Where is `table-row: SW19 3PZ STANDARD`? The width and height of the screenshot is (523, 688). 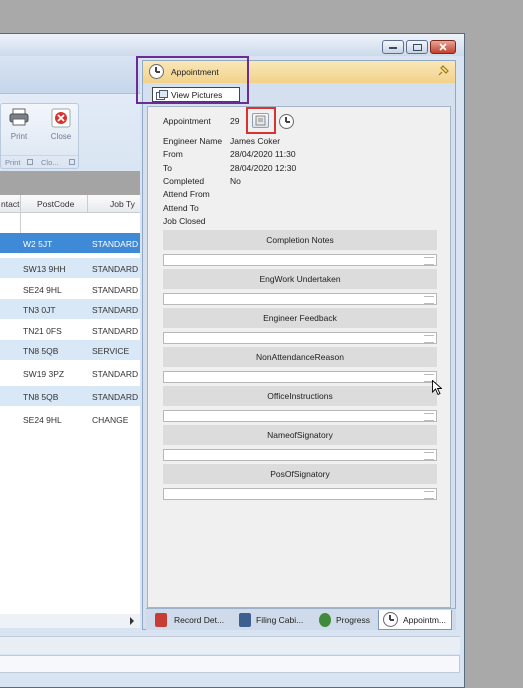 table-row: SW19 3PZ STANDARD is located at coordinates (70, 373).